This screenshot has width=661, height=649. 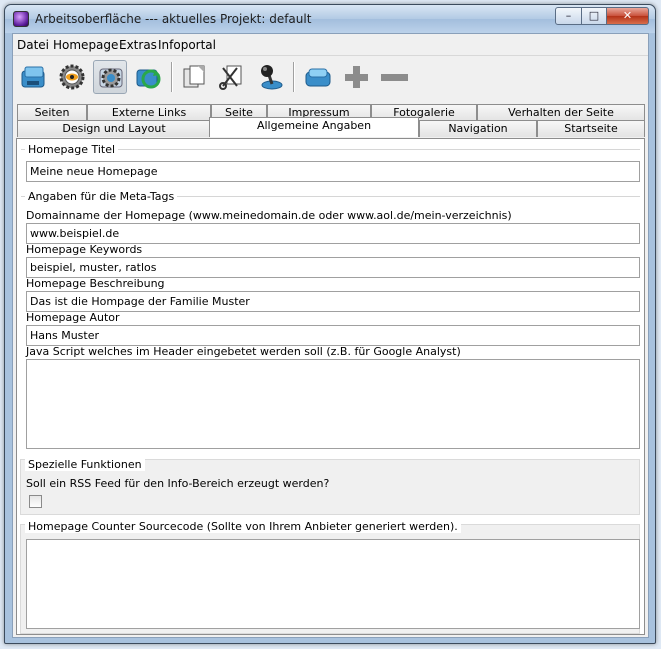 I want to click on joystick-button, so click(x=270, y=77).